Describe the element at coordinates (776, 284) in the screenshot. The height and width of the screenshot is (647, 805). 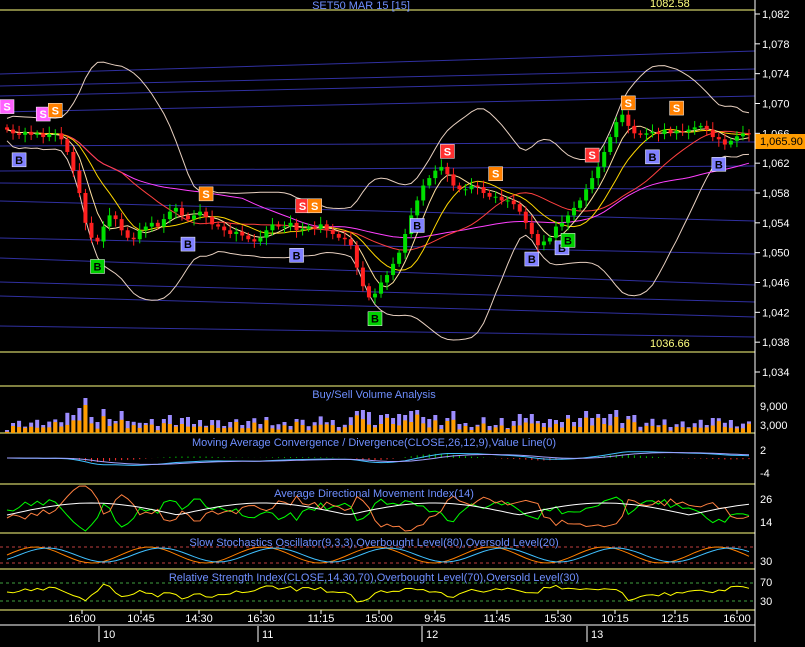
I see `price-tick-label: 1,046` at that location.